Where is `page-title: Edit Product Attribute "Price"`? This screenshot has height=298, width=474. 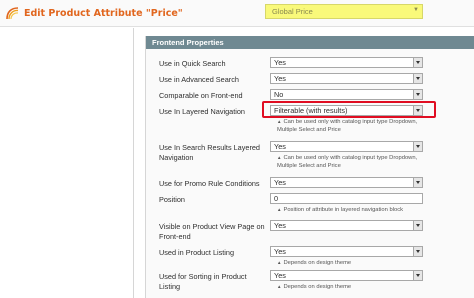
page-title: Edit Product Attribute "Price" is located at coordinates (94, 13).